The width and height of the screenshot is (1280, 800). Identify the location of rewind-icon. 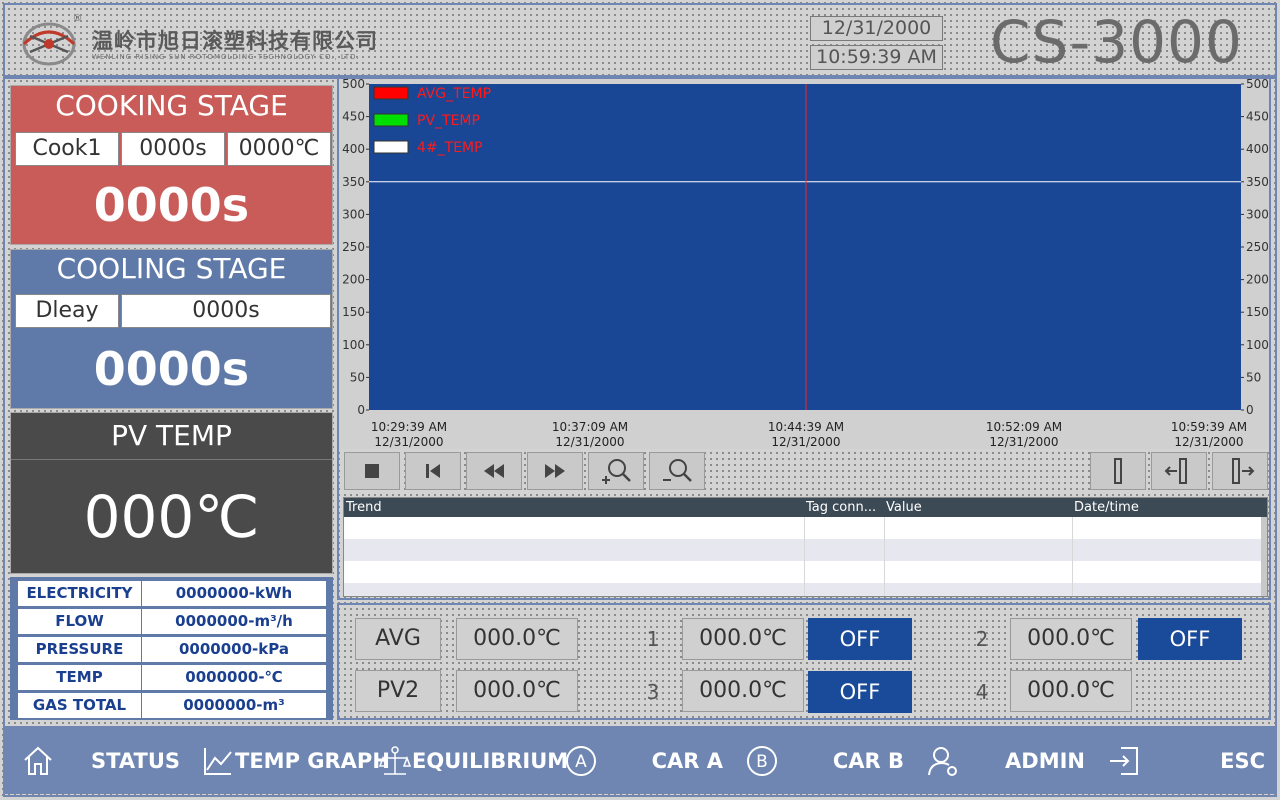
(494, 471).